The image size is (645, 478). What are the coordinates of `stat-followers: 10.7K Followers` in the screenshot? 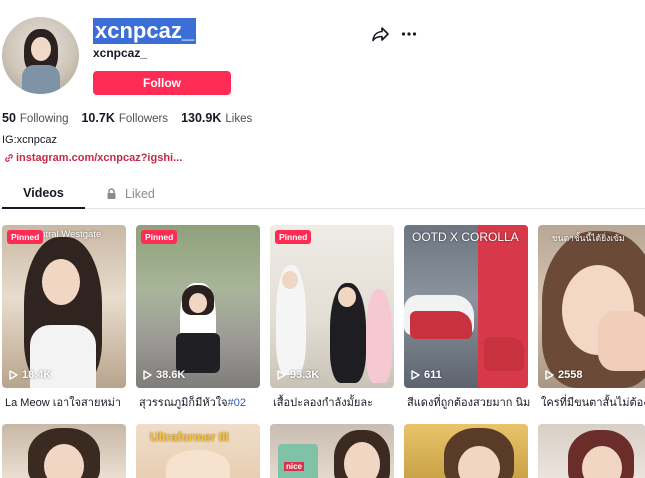 It's located at (124, 118).